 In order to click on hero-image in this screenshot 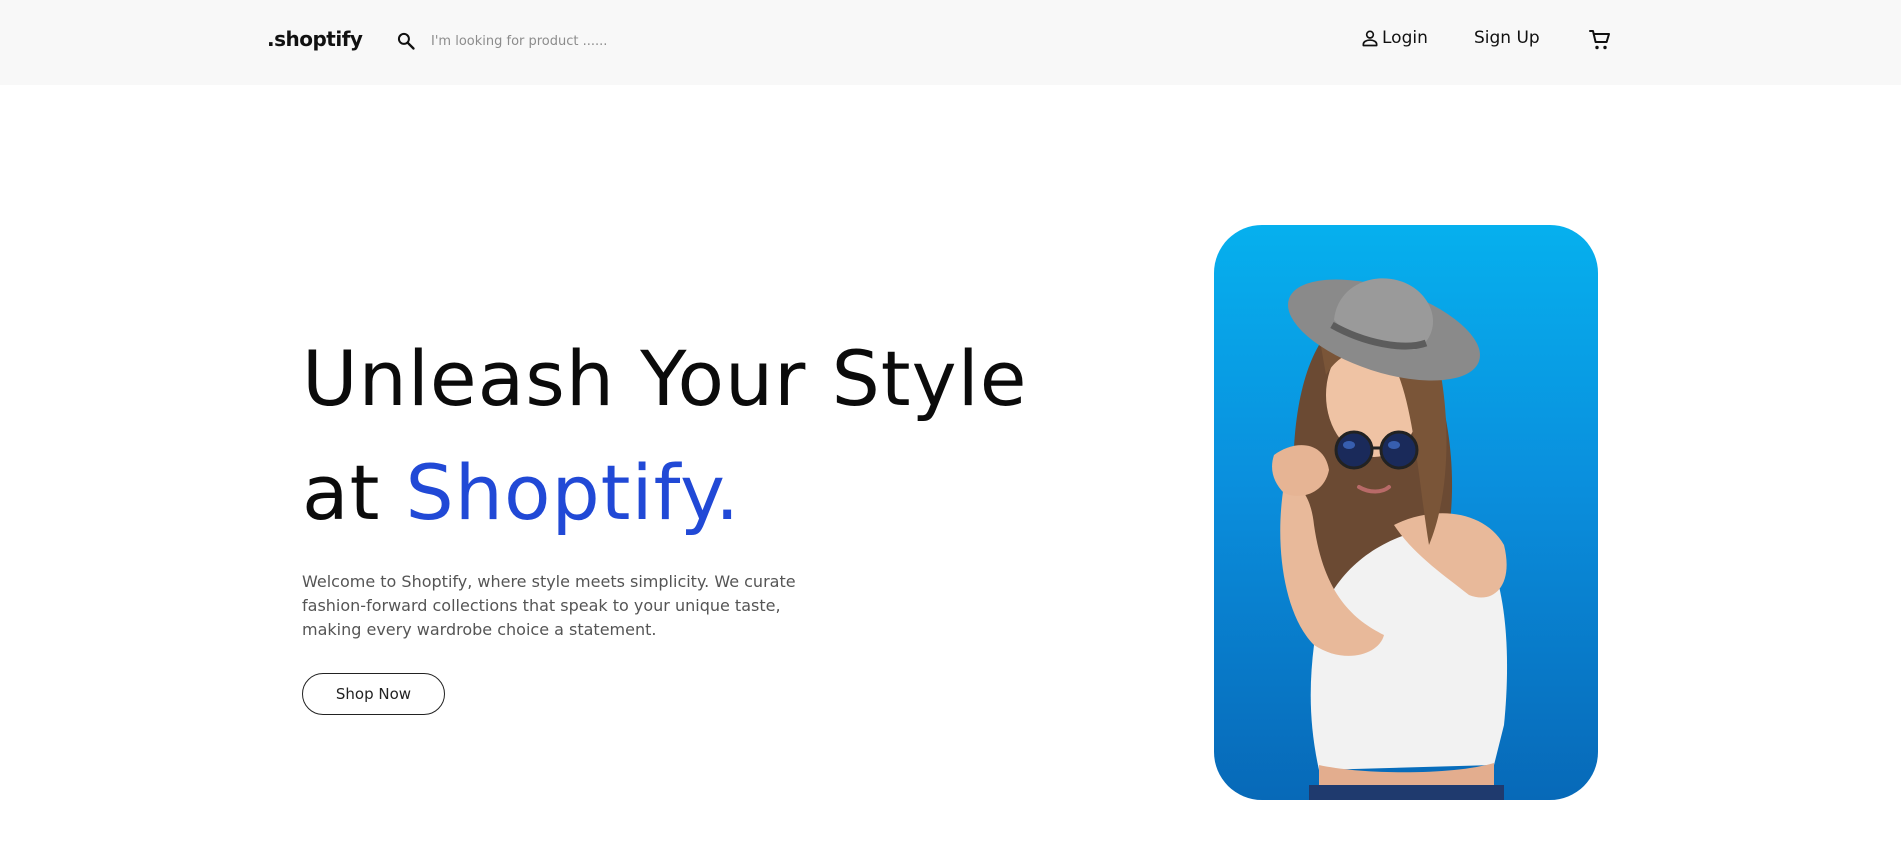, I will do `click(1406, 512)`.